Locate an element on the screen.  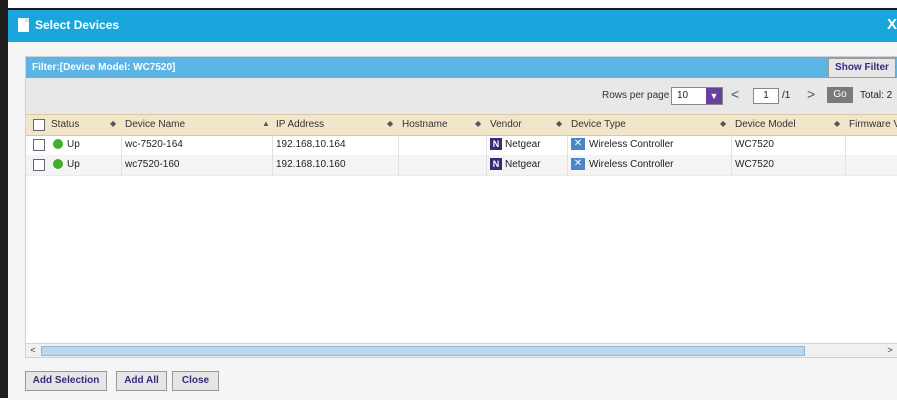
dialog-title-bar: Select Devices X is located at coordinates (452, 26).